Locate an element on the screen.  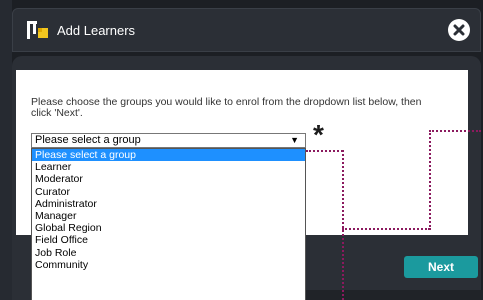
group-option: Curator is located at coordinates (168, 192).